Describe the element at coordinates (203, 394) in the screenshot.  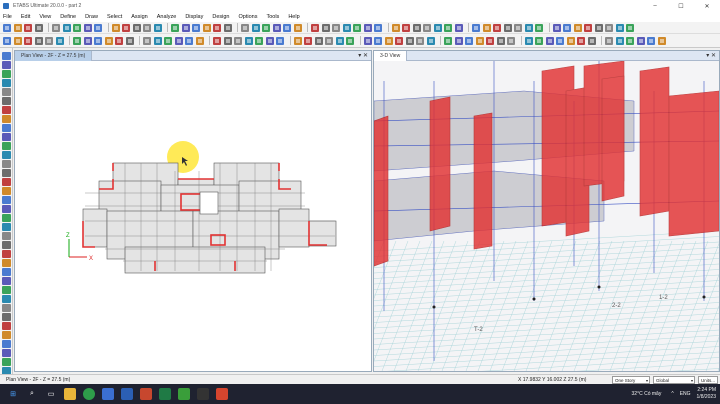
I see `capcut-icon` at that location.